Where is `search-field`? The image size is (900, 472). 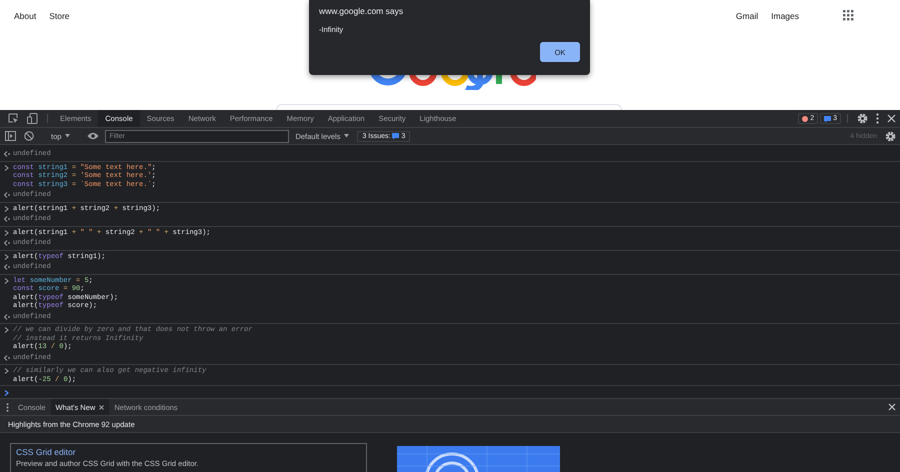
search-field is located at coordinates (449, 107).